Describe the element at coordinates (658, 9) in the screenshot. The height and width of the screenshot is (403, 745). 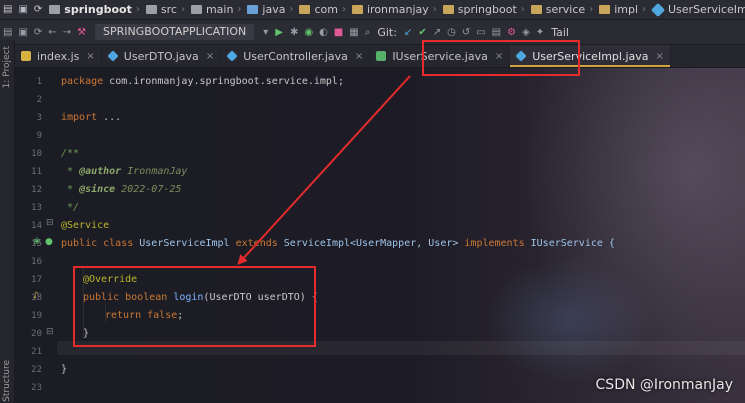
I see `class-icon` at that location.